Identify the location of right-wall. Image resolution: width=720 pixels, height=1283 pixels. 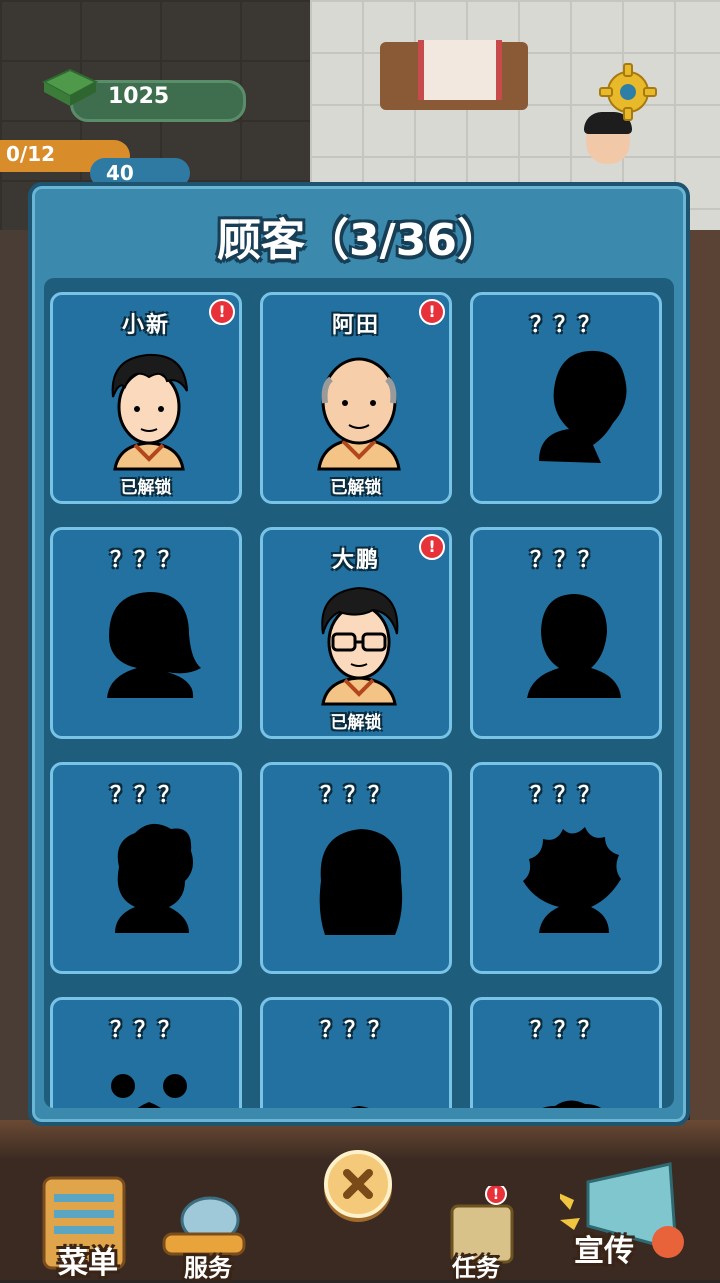
(705, 680).